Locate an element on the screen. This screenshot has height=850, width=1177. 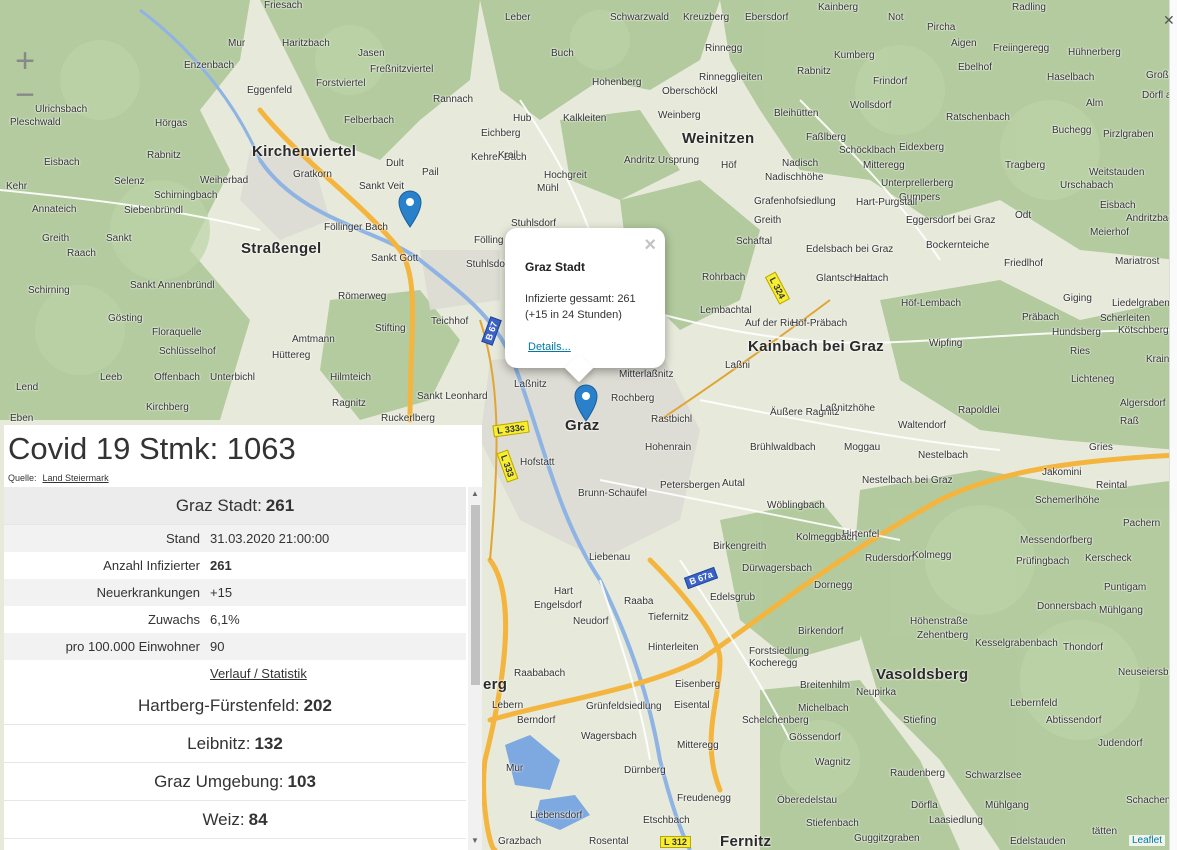
place-label: Grazbach is located at coordinates (520, 841).